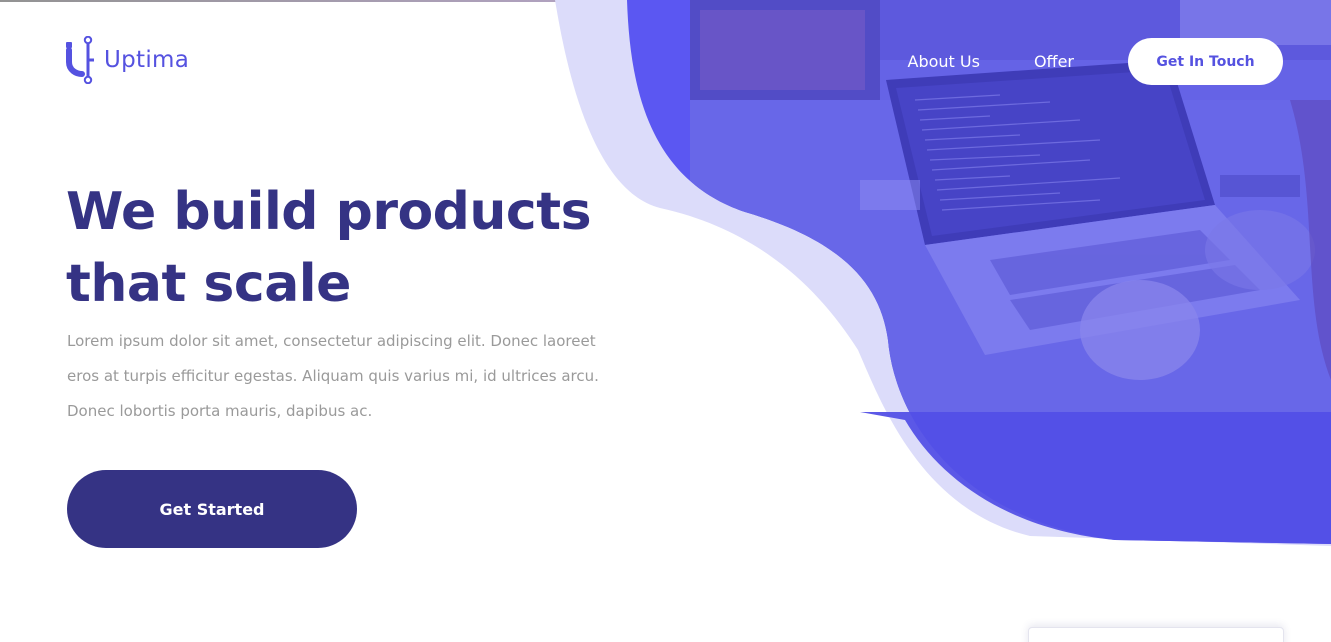  I want to click on headline-line-2: that scale, so click(208, 284).